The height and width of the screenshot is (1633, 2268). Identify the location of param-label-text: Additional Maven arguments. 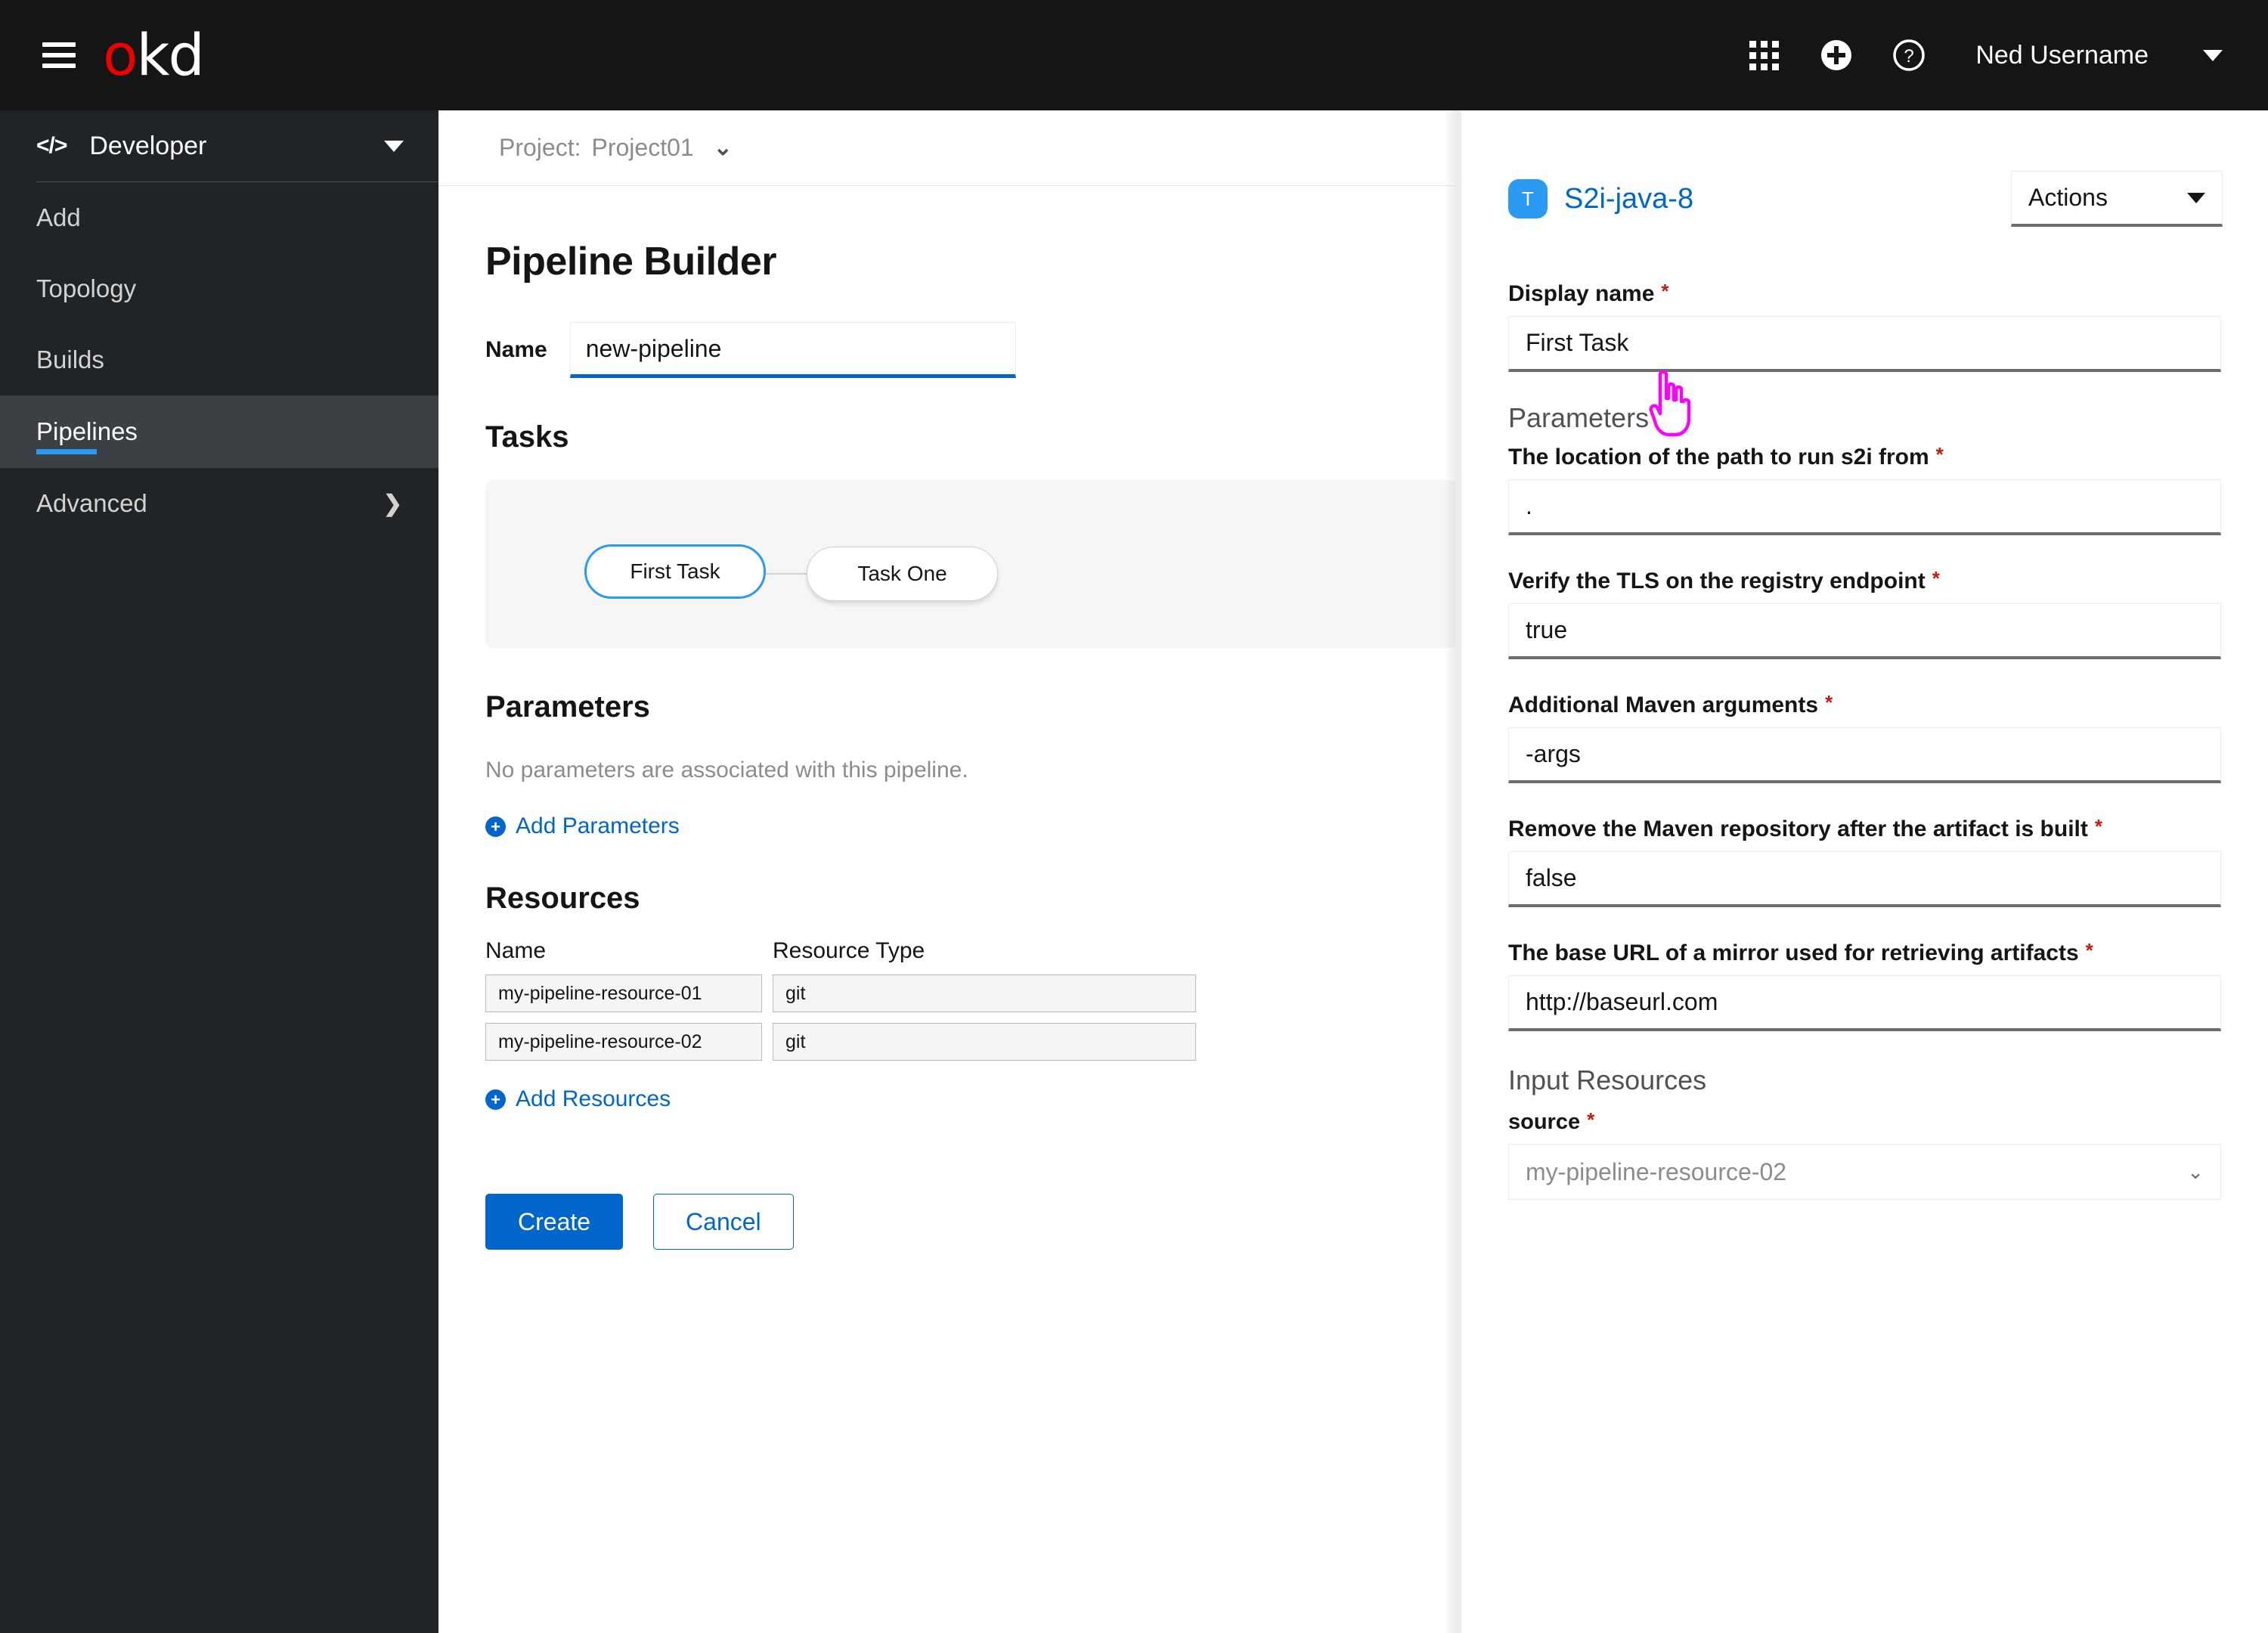
(1664, 705).